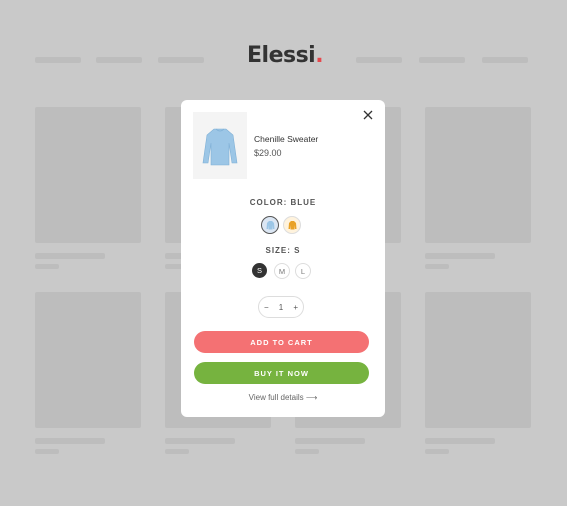 Image resolution: width=567 pixels, height=506 pixels. I want to click on product-thumbnail, so click(220, 145).